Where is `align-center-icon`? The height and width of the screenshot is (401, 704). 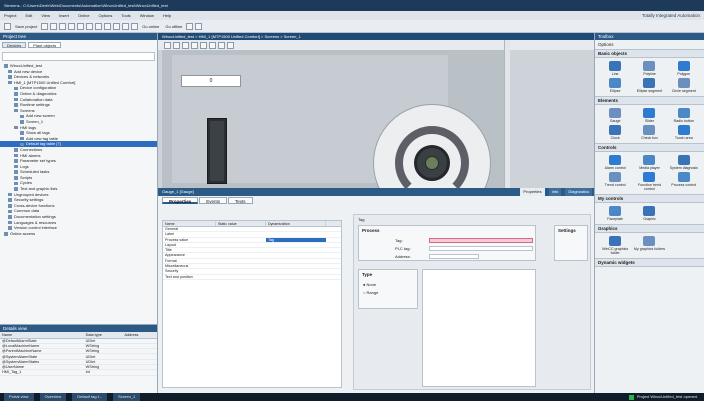 align-center-icon is located at coordinates (176, 45).